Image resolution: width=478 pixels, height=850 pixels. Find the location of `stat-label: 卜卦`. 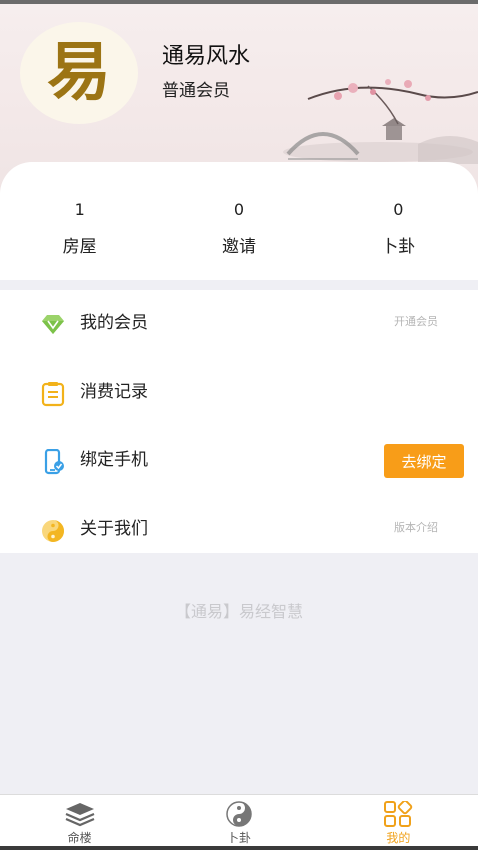

stat-label: 卜卦 is located at coordinates (398, 247).